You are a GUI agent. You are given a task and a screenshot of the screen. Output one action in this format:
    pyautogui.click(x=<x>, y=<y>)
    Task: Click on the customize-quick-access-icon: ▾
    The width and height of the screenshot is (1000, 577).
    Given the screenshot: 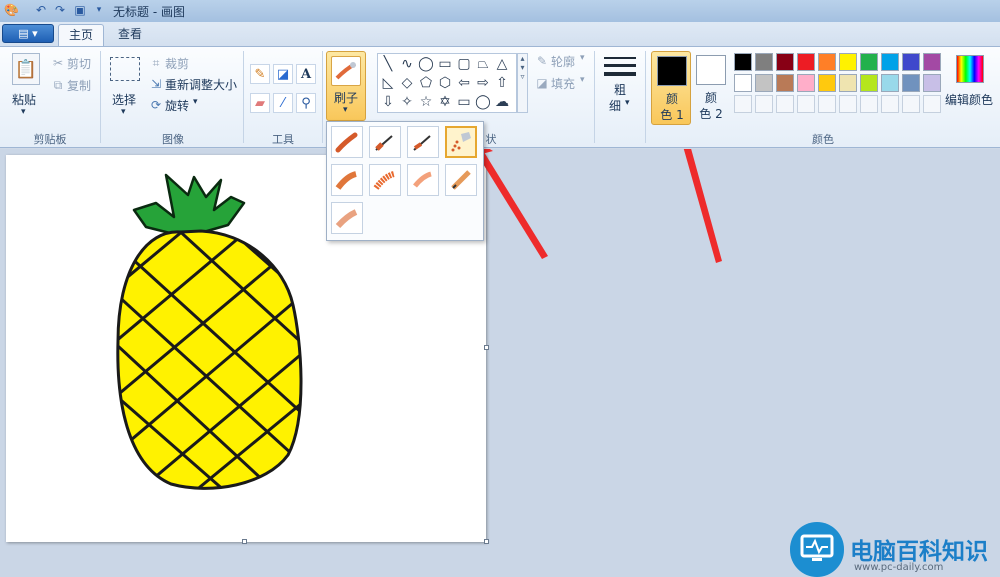 What is the action you would take?
    pyautogui.click(x=99, y=10)
    